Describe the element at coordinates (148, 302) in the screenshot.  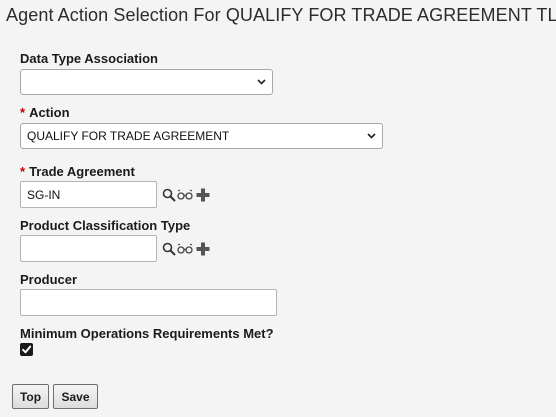
I see `producer-input` at that location.